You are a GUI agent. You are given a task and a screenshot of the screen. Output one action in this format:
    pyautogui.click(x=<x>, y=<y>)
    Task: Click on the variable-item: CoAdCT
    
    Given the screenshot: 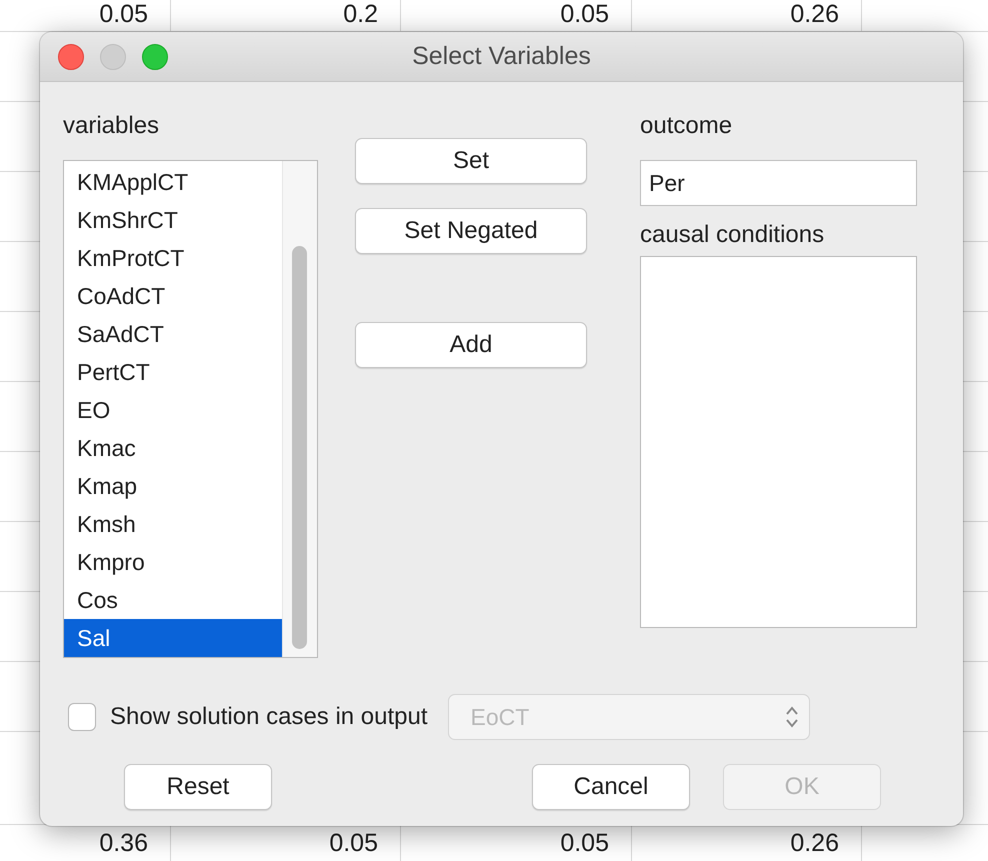 What is the action you would take?
    pyautogui.click(x=173, y=296)
    